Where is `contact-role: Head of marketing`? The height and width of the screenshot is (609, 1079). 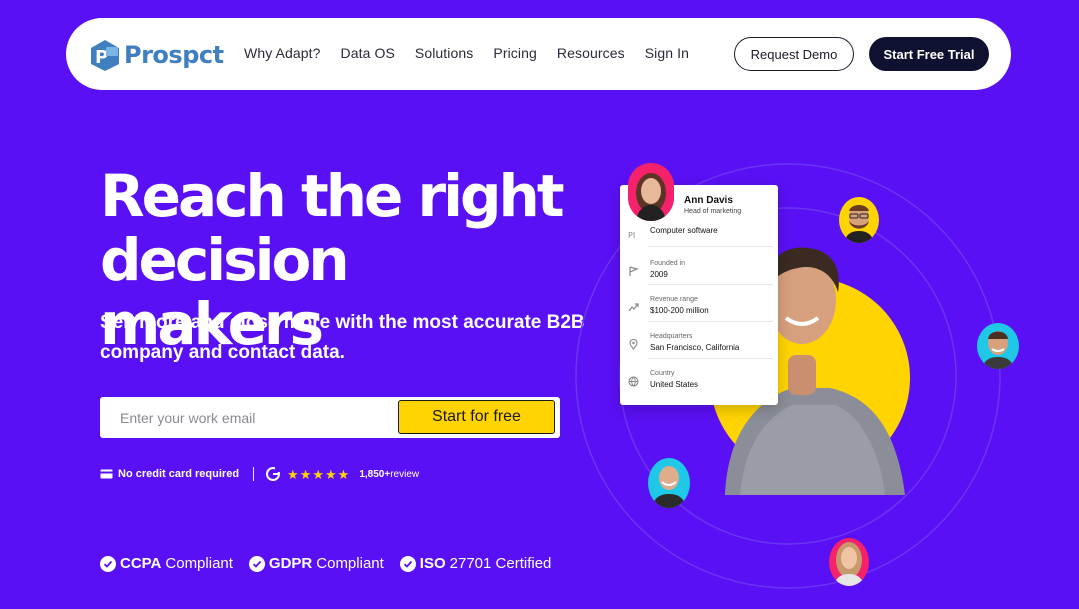 contact-role: Head of marketing is located at coordinates (713, 211).